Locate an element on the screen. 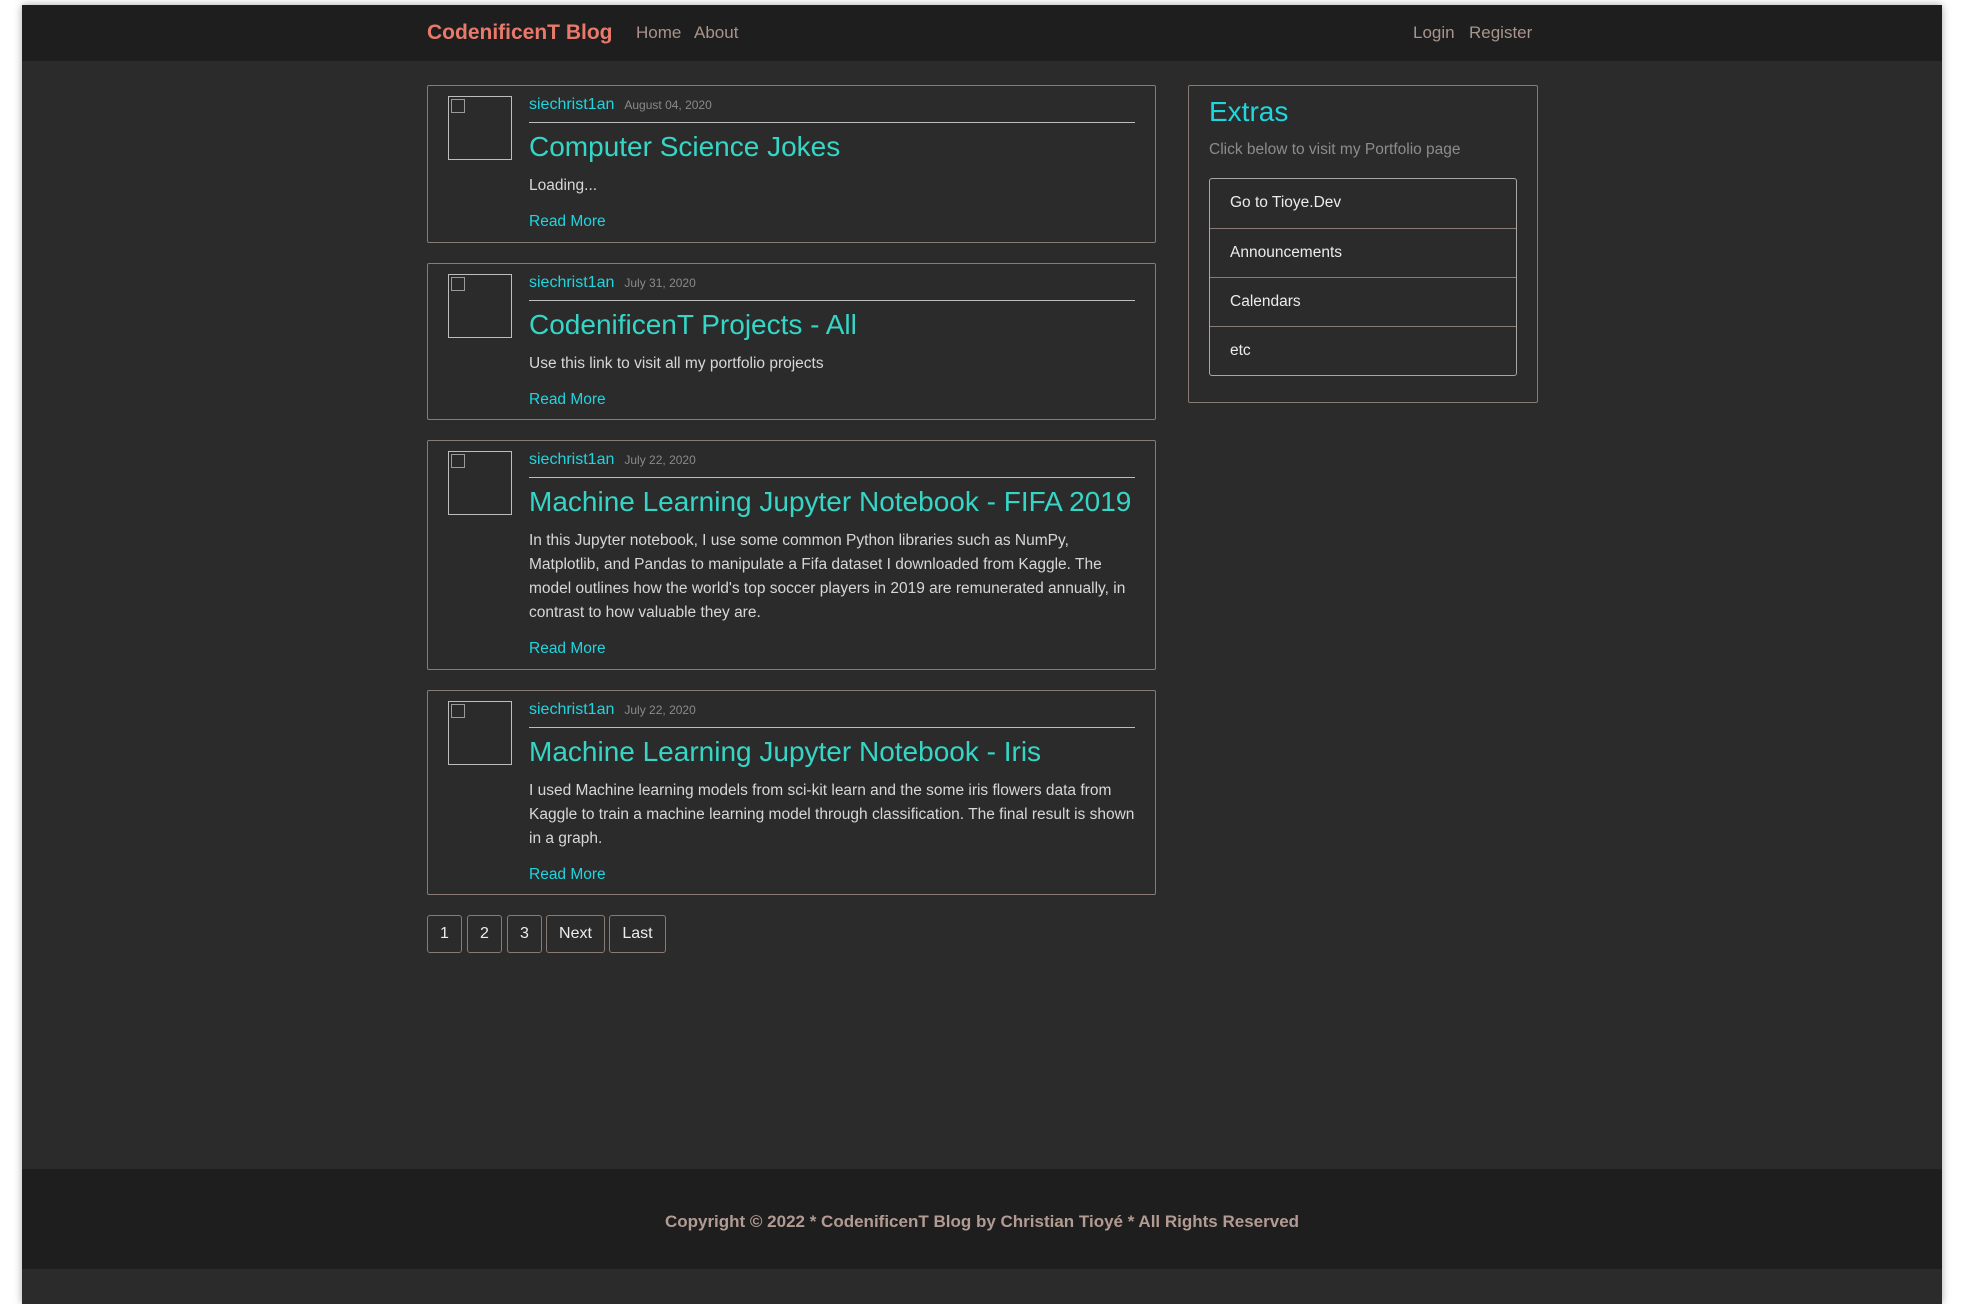  nav-register-link: Register is located at coordinates (1500, 33).